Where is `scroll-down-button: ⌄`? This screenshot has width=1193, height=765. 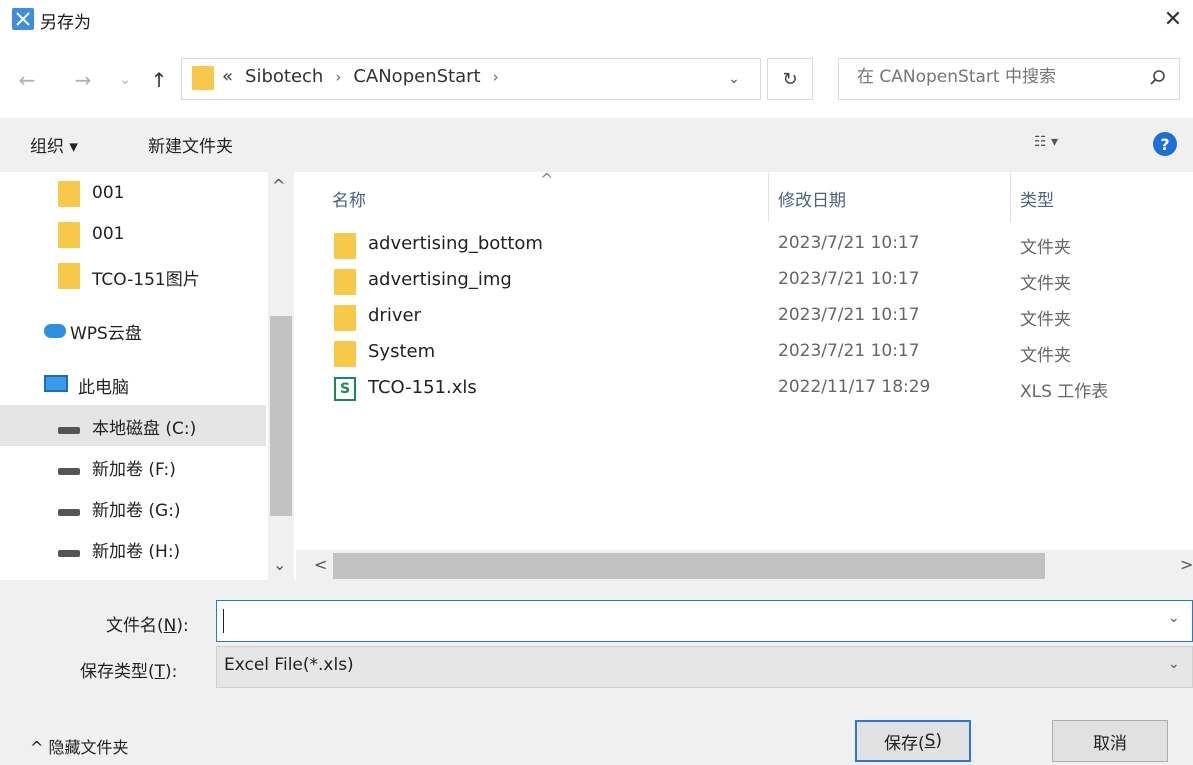
scroll-down-button: ⌄ is located at coordinates (279, 564).